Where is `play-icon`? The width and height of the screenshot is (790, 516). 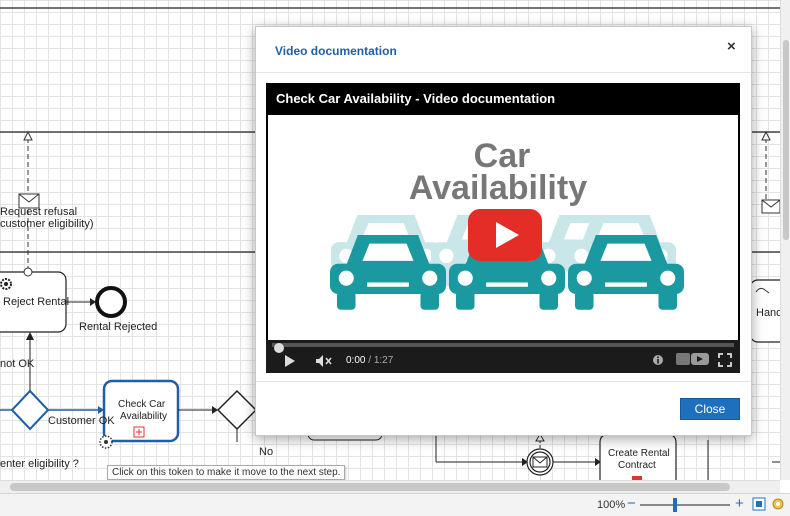
play-icon is located at coordinates (290, 361).